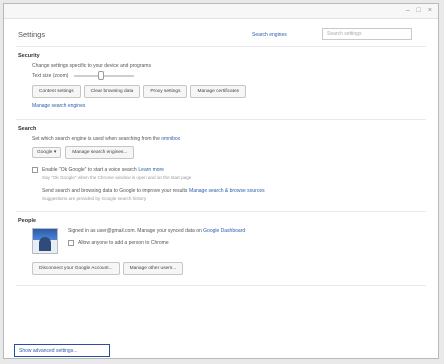 This screenshot has height=364, width=444. I want to click on zoom-slider, so click(104, 75).